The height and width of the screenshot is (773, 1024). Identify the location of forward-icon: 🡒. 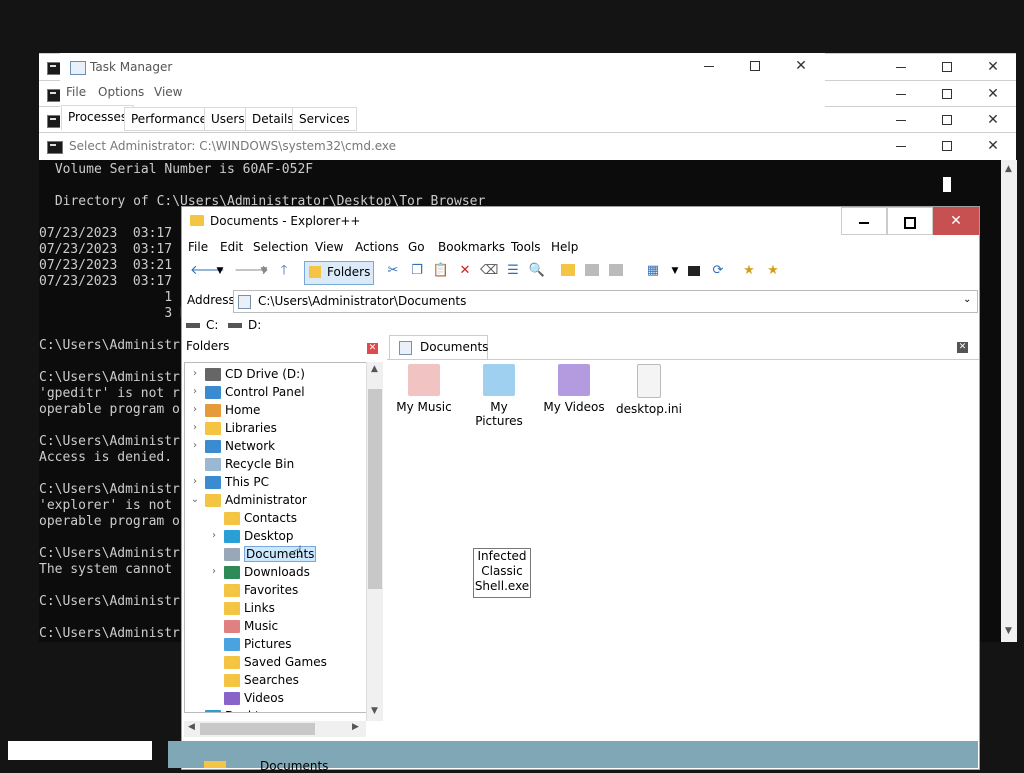
(251, 271).